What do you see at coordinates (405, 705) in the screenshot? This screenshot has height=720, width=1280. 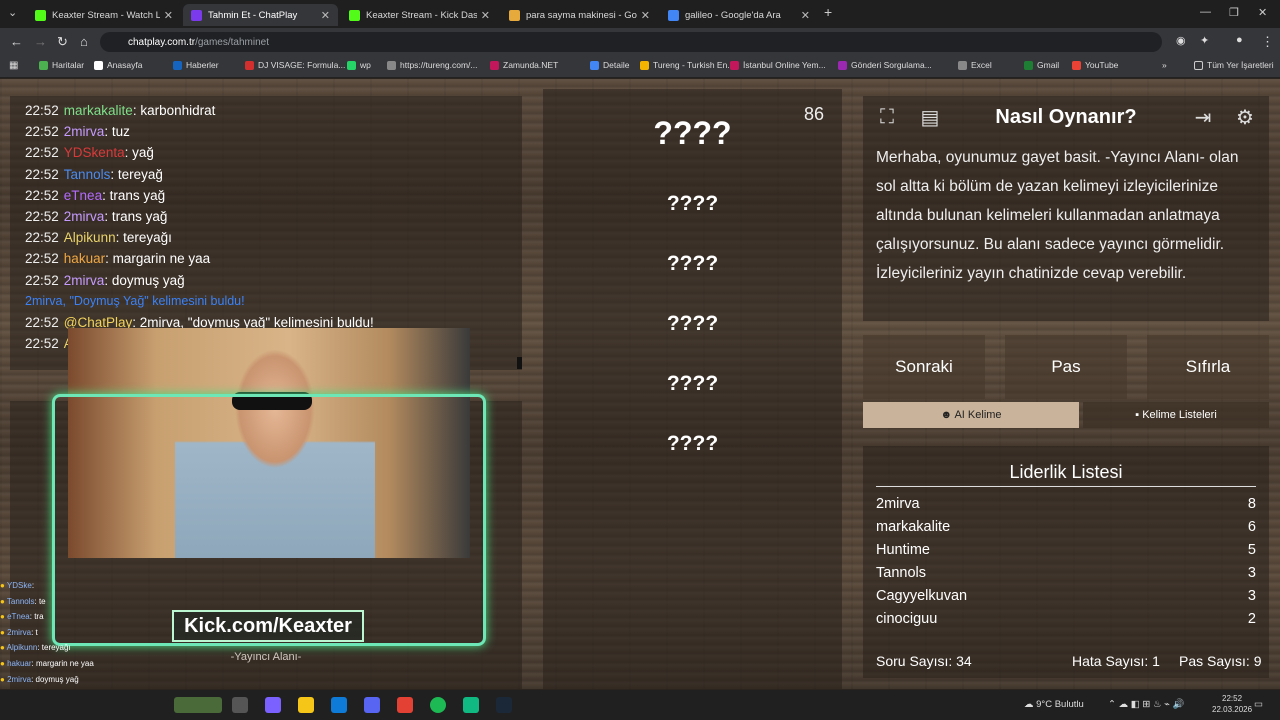 I see `chrome-icon` at bounding box center [405, 705].